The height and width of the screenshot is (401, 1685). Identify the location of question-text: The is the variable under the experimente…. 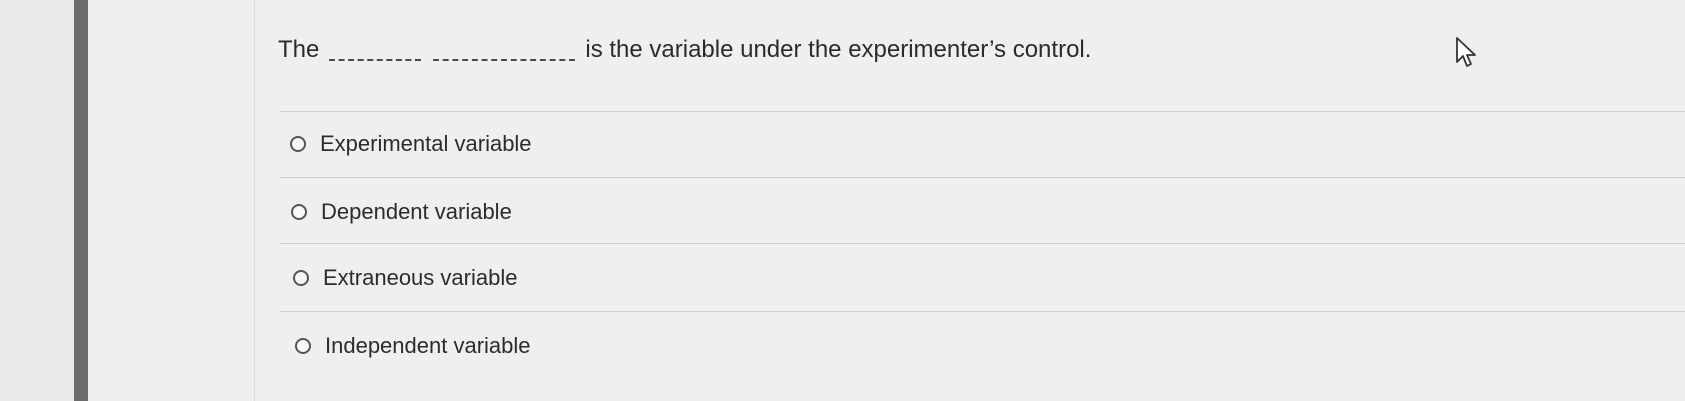
(684, 50).